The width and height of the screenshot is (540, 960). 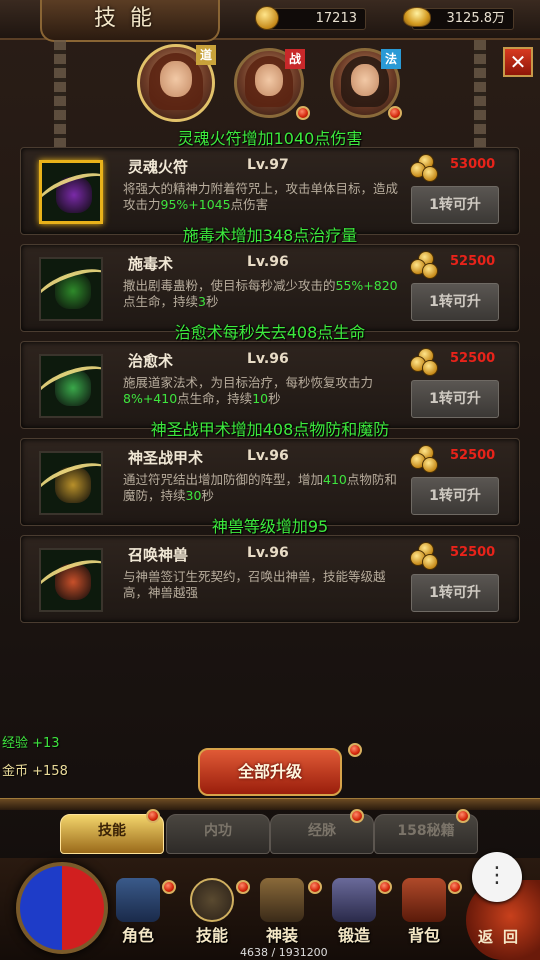 I want to click on nav-label: 角色, so click(x=137, y=935).